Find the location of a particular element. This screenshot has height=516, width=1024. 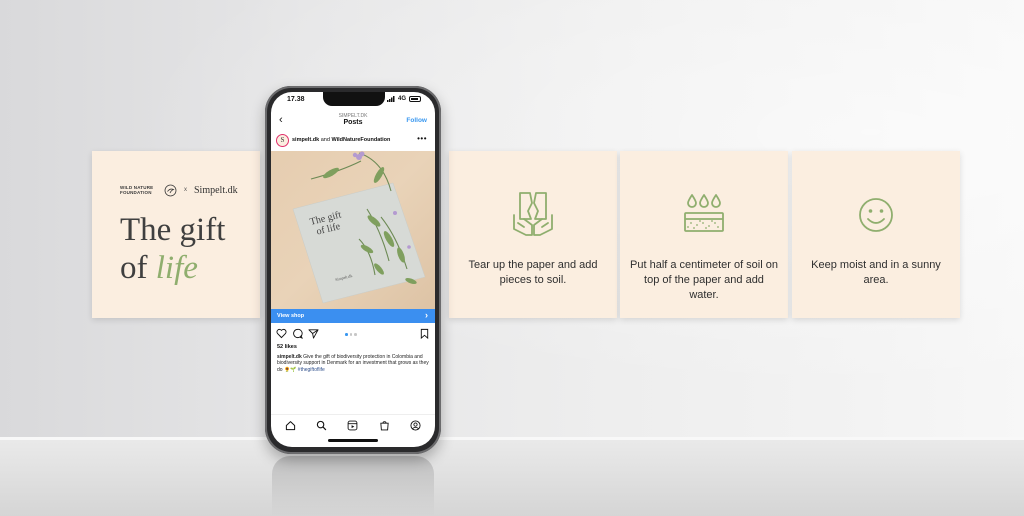

network-label: 4G is located at coordinates (401, 99).